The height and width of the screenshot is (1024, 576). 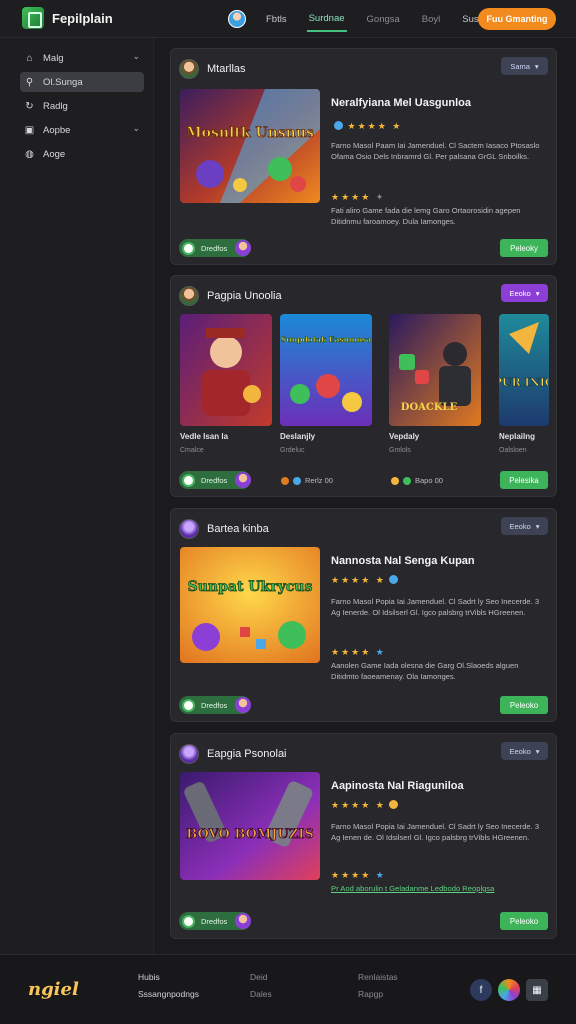 I want to click on footer-logo: ngiel, so click(x=53, y=989).